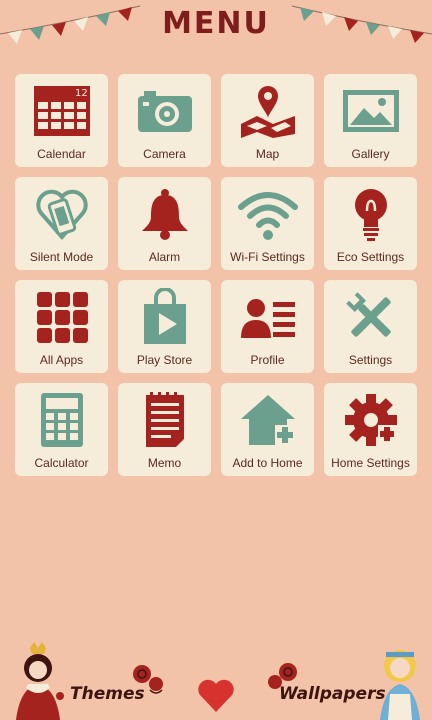 This screenshot has height=720, width=432. I want to click on apps-grid-icon, so click(62, 317).